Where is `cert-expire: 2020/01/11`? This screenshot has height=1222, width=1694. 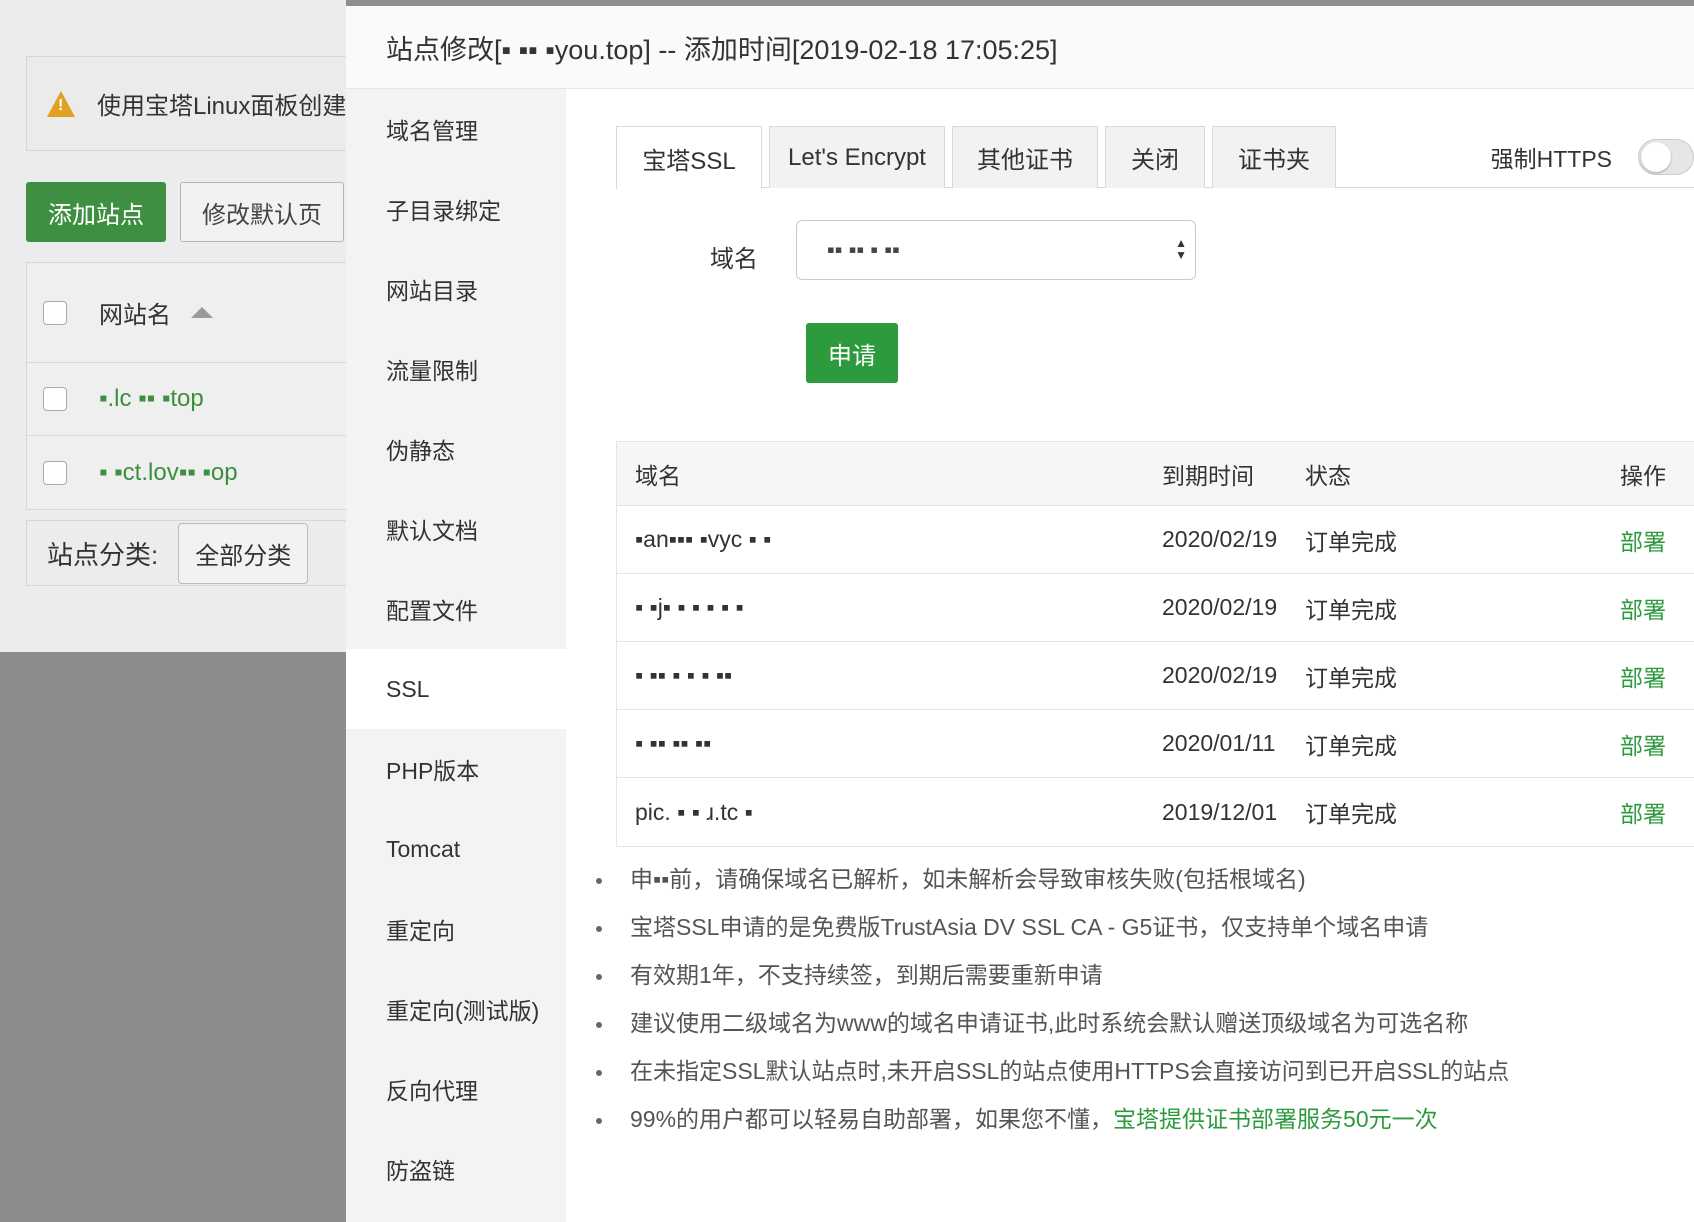 cert-expire: 2020/01/11 is located at coordinates (1219, 743).